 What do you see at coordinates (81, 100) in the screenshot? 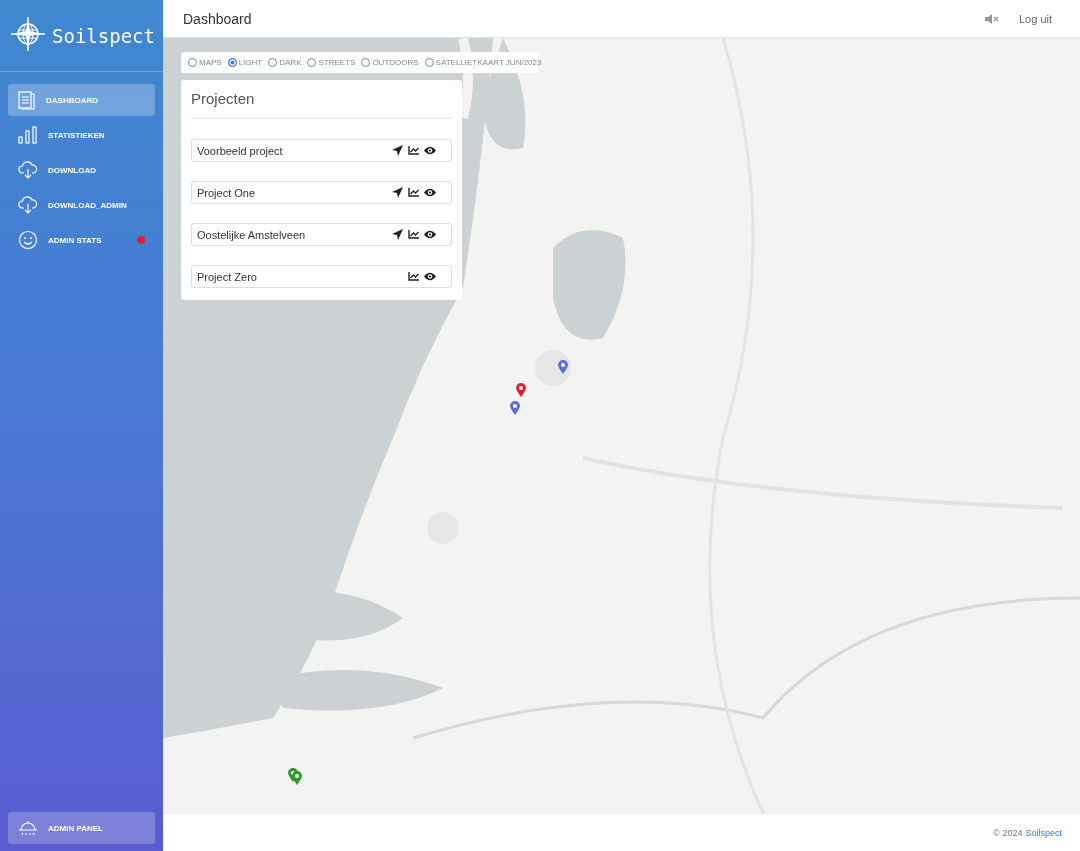
I see `nav-item: DASHBOARD` at bounding box center [81, 100].